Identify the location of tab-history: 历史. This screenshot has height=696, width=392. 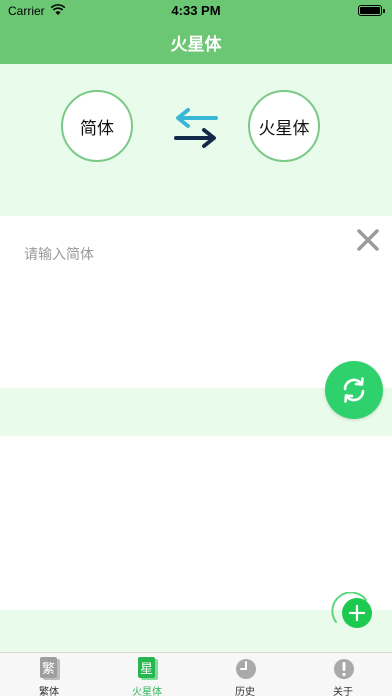
(245, 674).